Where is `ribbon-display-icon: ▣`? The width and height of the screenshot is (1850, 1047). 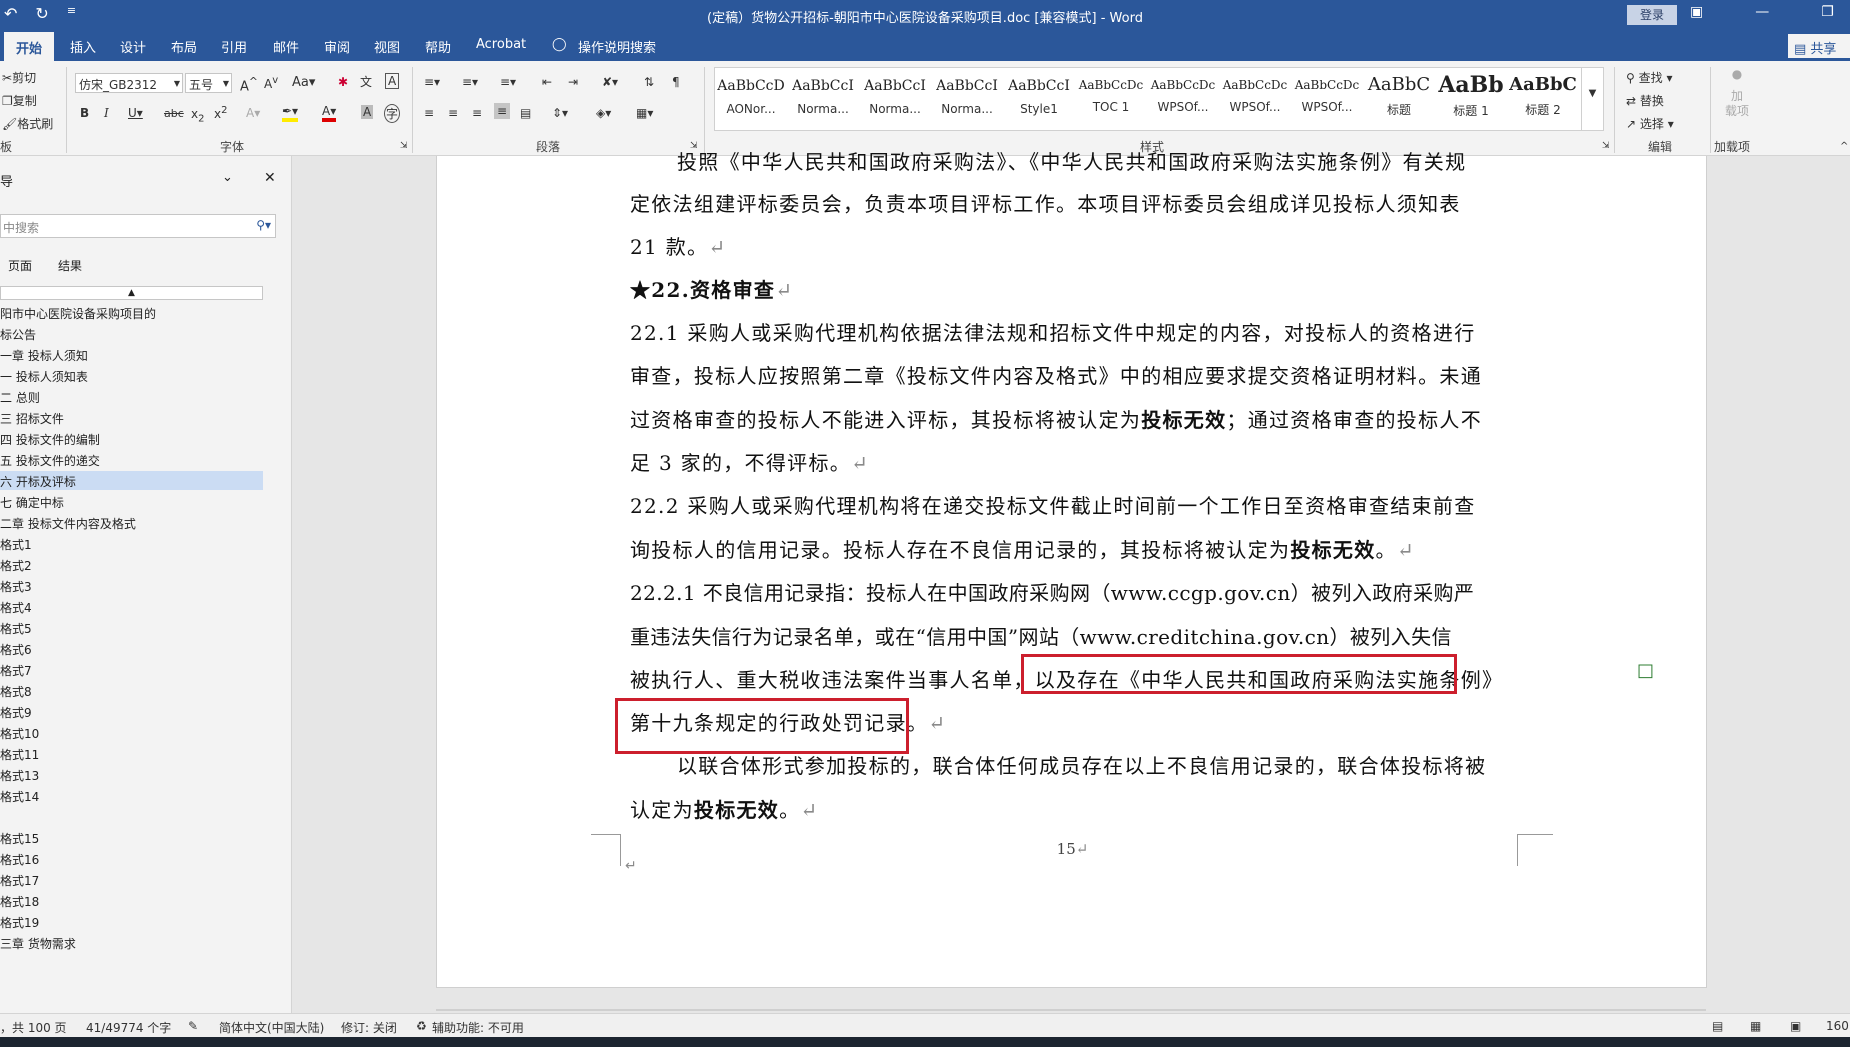 ribbon-display-icon: ▣ is located at coordinates (1696, 12).